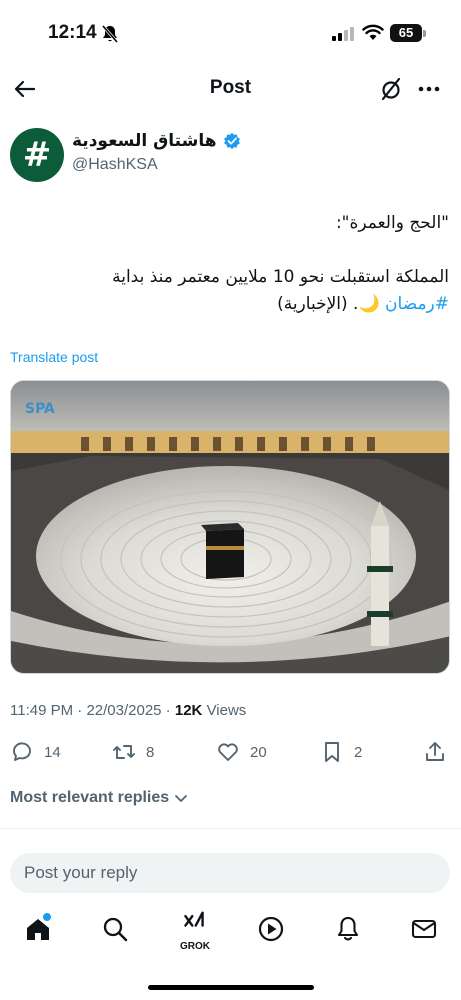 The height and width of the screenshot is (1000, 461). I want to click on like-count: 20, so click(258, 752).